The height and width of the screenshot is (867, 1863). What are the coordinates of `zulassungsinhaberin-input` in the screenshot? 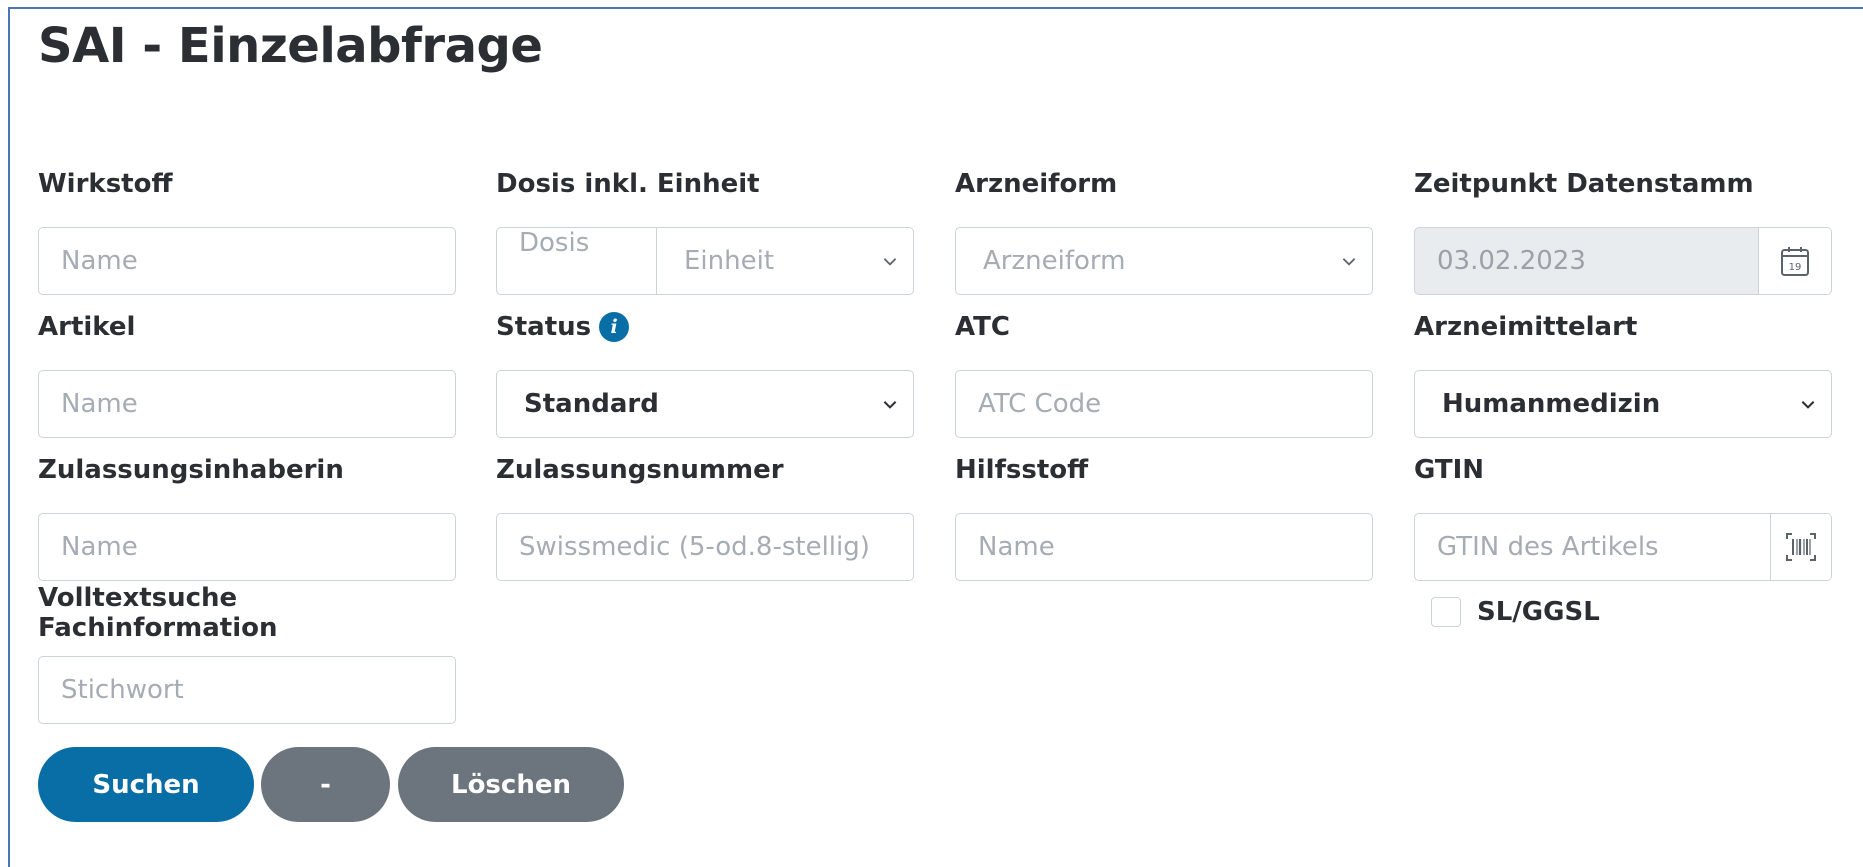 It's located at (247, 547).